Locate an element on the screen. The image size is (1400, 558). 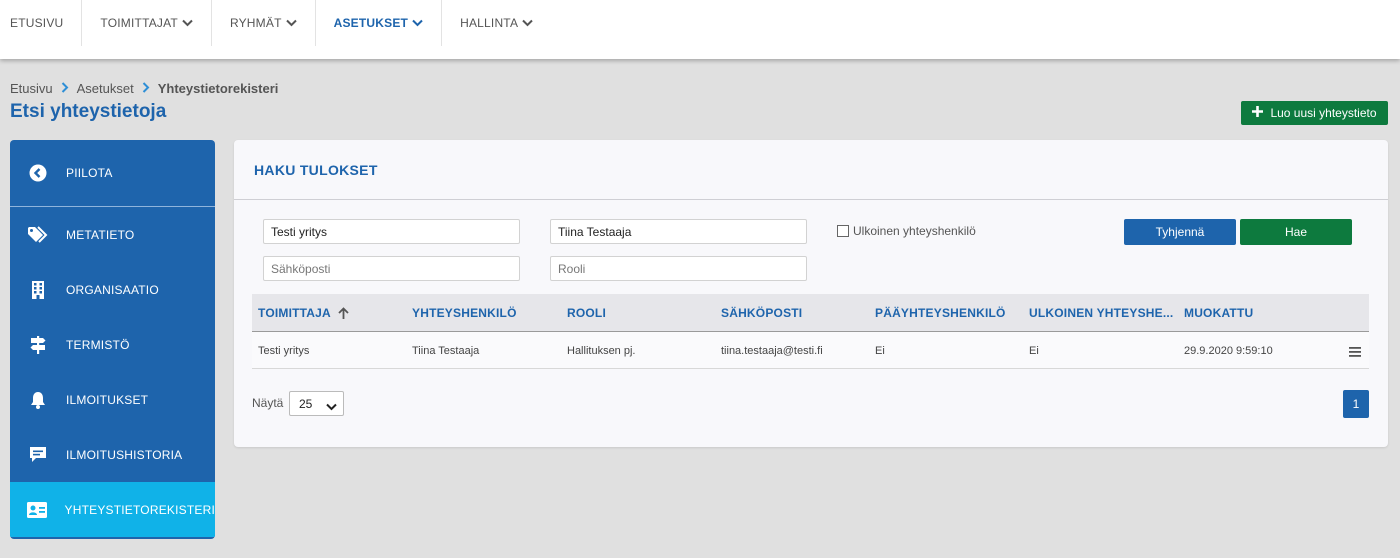
page-size-select: 25 is located at coordinates (316, 403).